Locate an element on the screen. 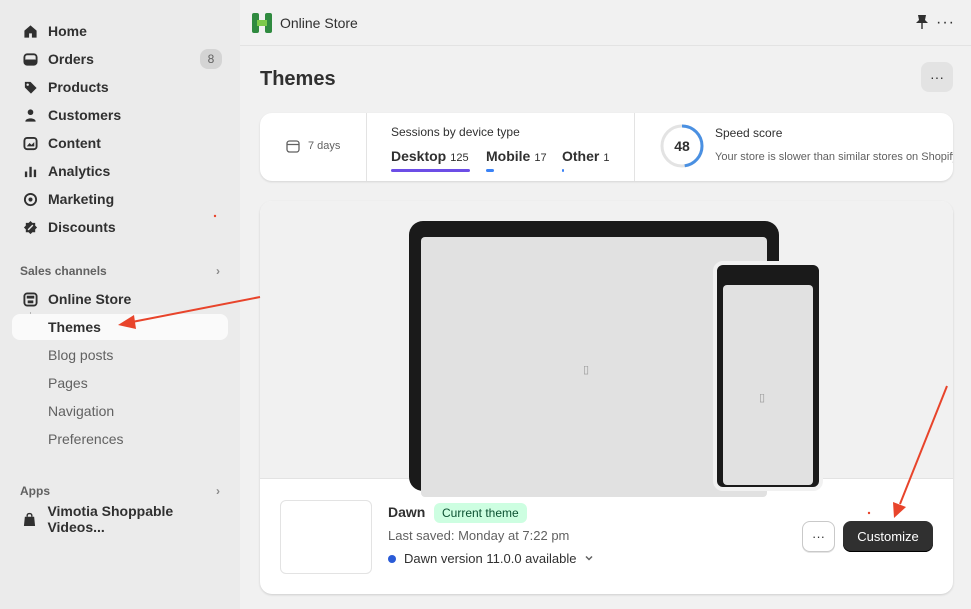  more-actions-icon: ··· is located at coordinates (945, 23).